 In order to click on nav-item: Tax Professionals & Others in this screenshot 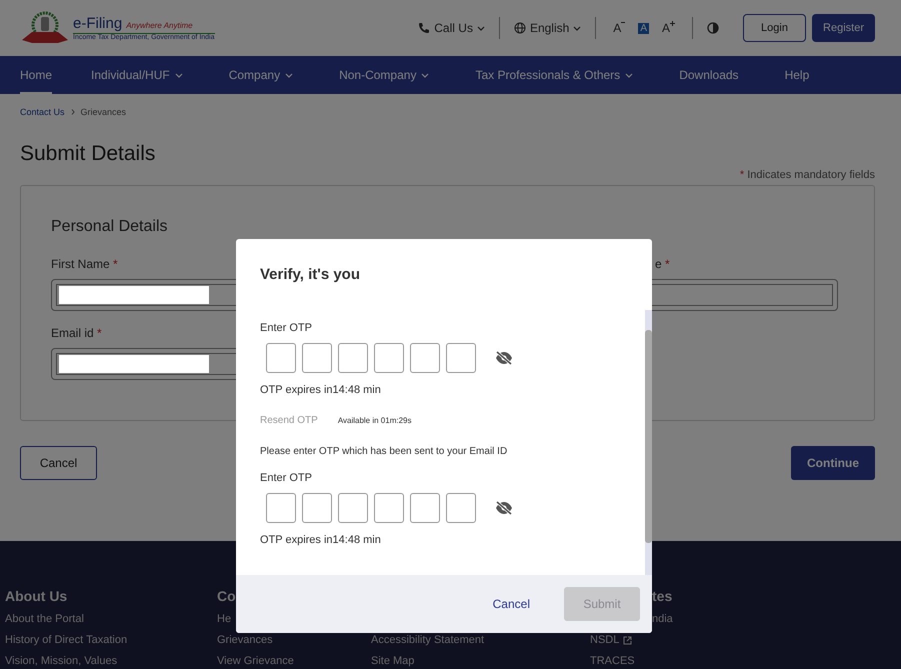, I will do `click(554, 75)`.